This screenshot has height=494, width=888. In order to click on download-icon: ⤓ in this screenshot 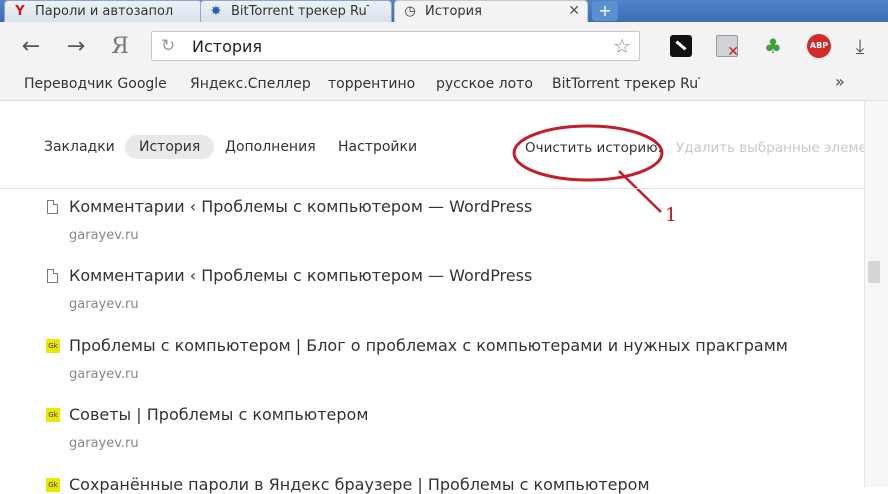, I will do `click(860, 46)`.